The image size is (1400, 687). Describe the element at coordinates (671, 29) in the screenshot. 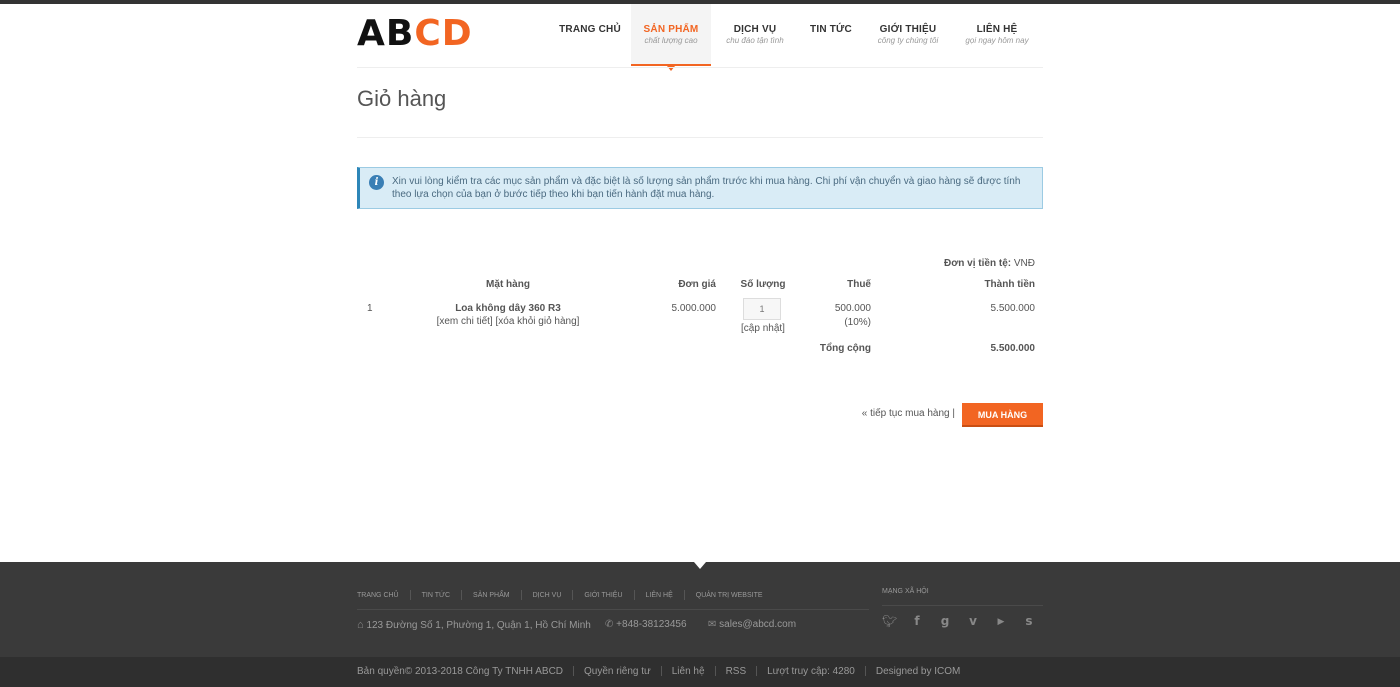

I see `nav-label: SẢN PHẨM` at that location.